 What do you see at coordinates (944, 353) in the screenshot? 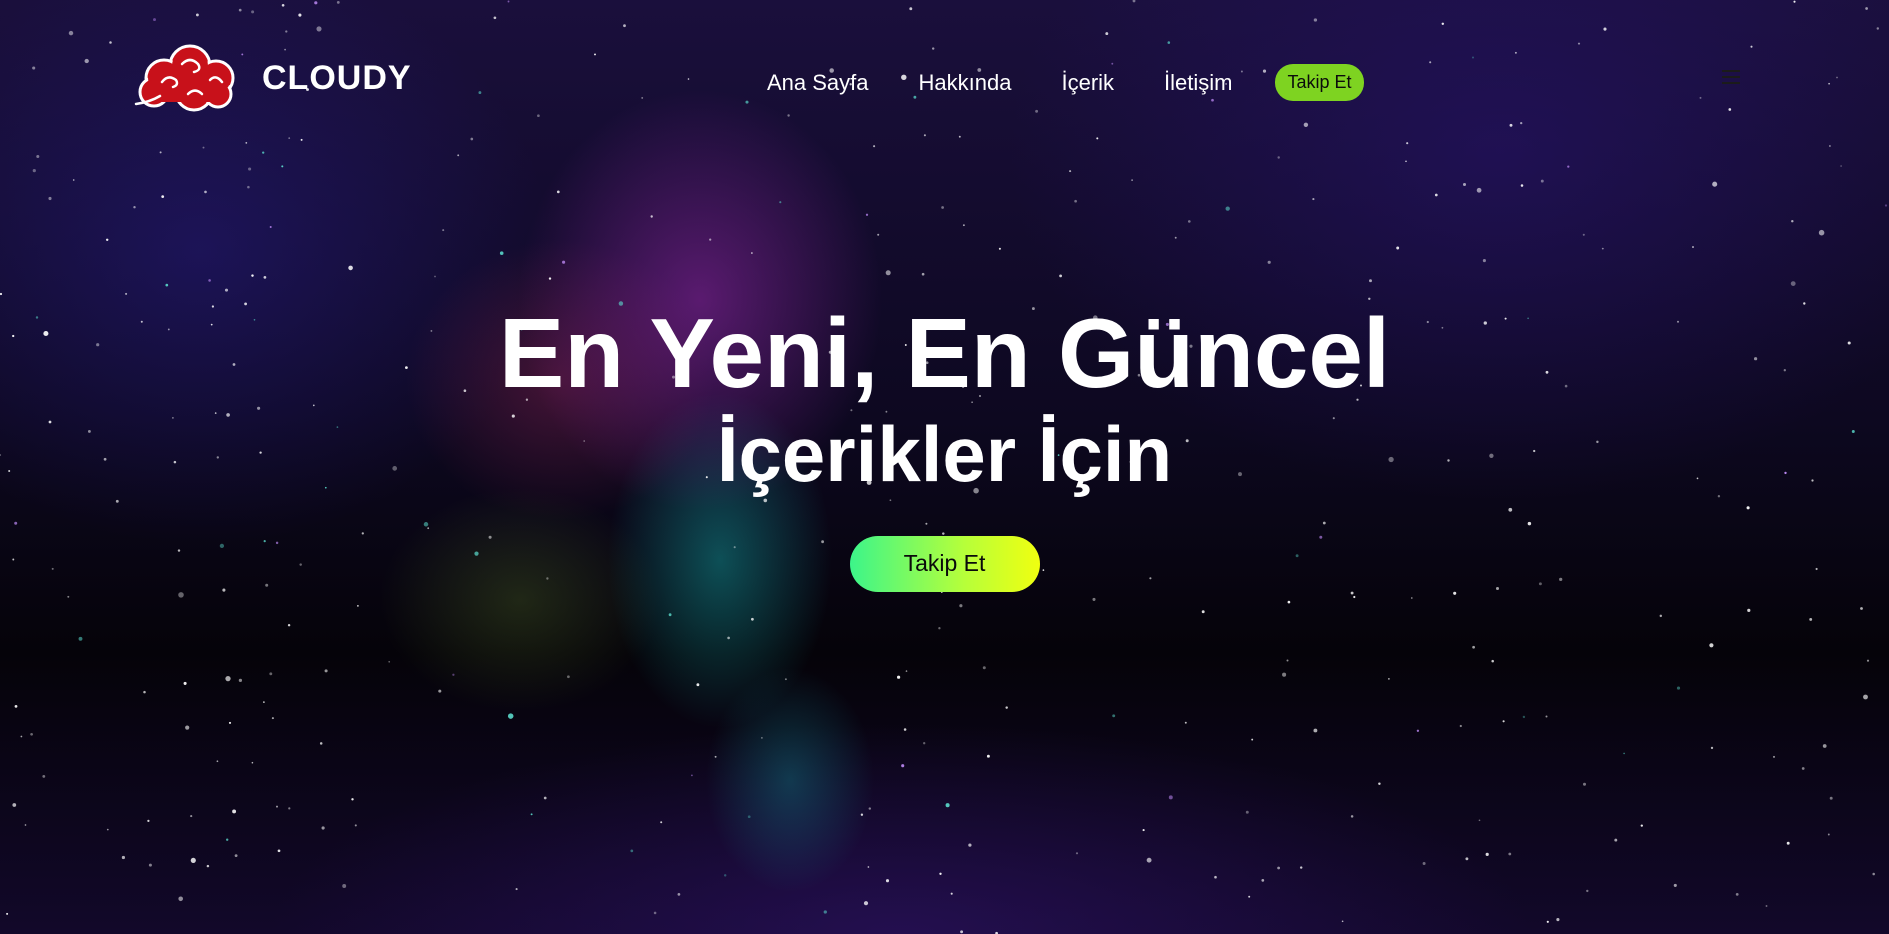
I see `hero-title: En Yeni, En Güncel` at bounding box center [944, 353].